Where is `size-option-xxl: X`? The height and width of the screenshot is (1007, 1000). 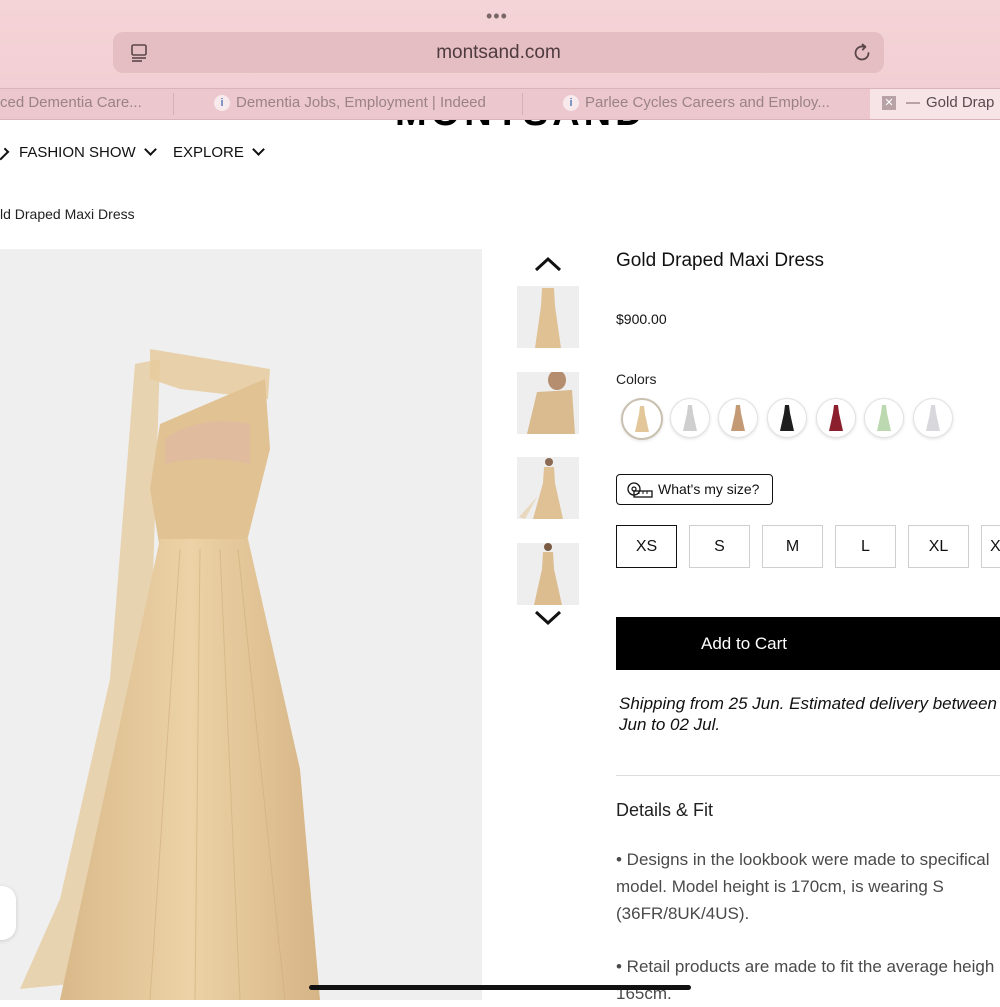 size-option-xxl: X is located at coordinates (990, 546).